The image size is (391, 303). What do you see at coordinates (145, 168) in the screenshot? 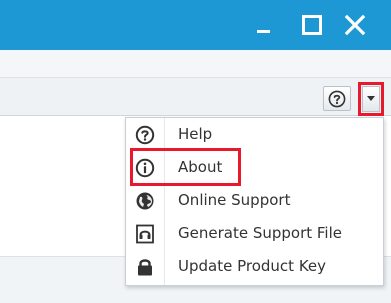
I see `info-circle-icon` at bounding box center [145, 168].